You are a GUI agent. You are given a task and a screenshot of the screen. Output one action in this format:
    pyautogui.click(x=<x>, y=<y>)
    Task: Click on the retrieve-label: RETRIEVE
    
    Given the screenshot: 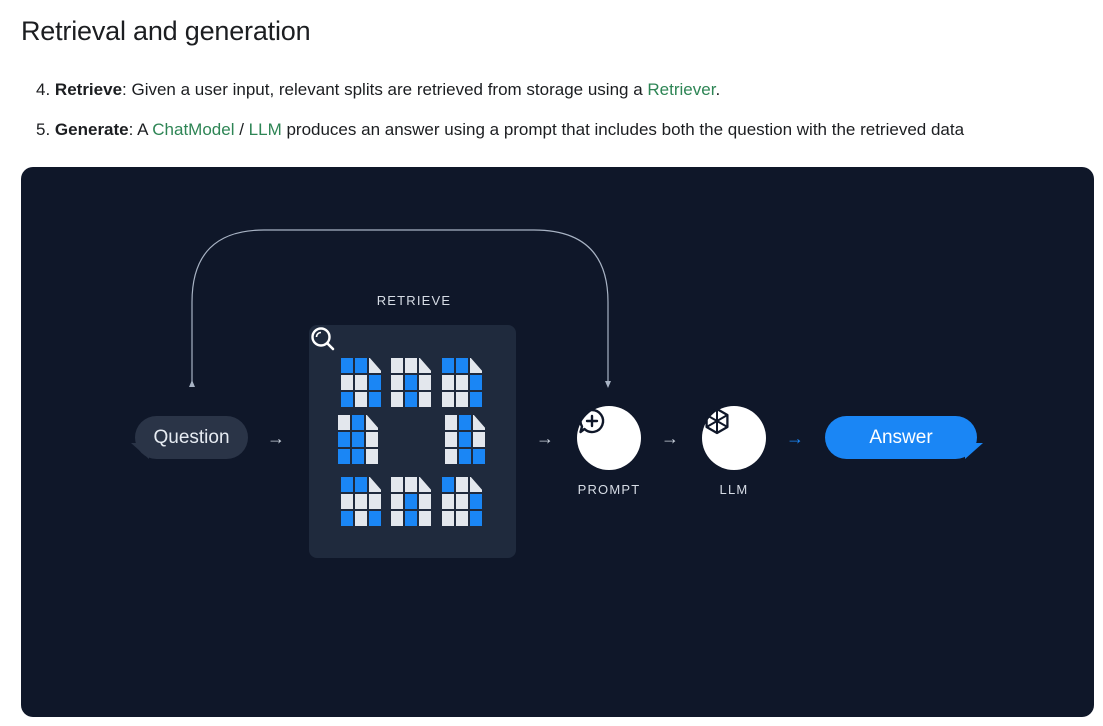 What is the action you would take?
    pyautogui.click(x=414, y=300)
    